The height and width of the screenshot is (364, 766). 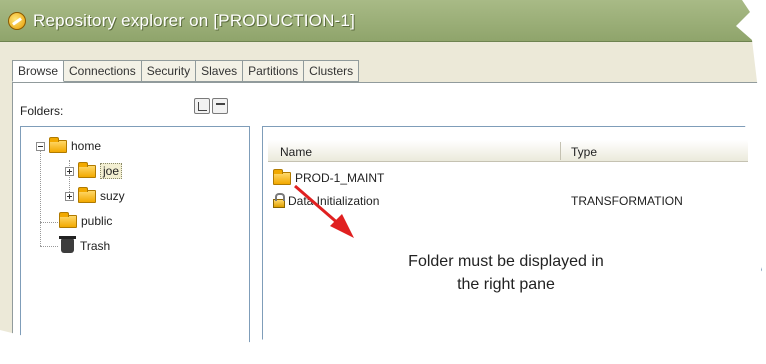 I want to click on annotation-line-2: the right pane, so click(x=506, y=284).